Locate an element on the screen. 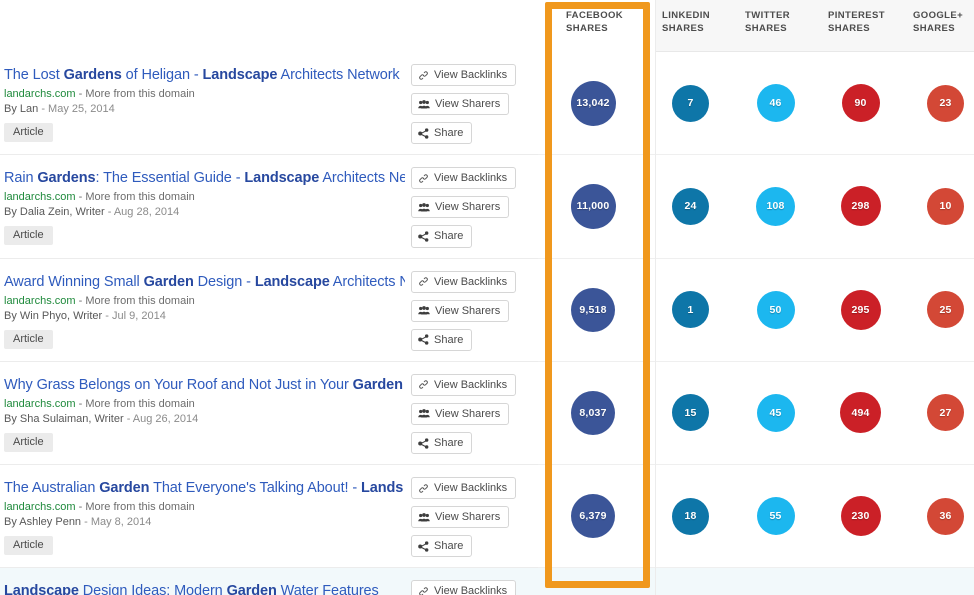  share-count-bubble-twitter: 46 is located at coordinates (775, 103).